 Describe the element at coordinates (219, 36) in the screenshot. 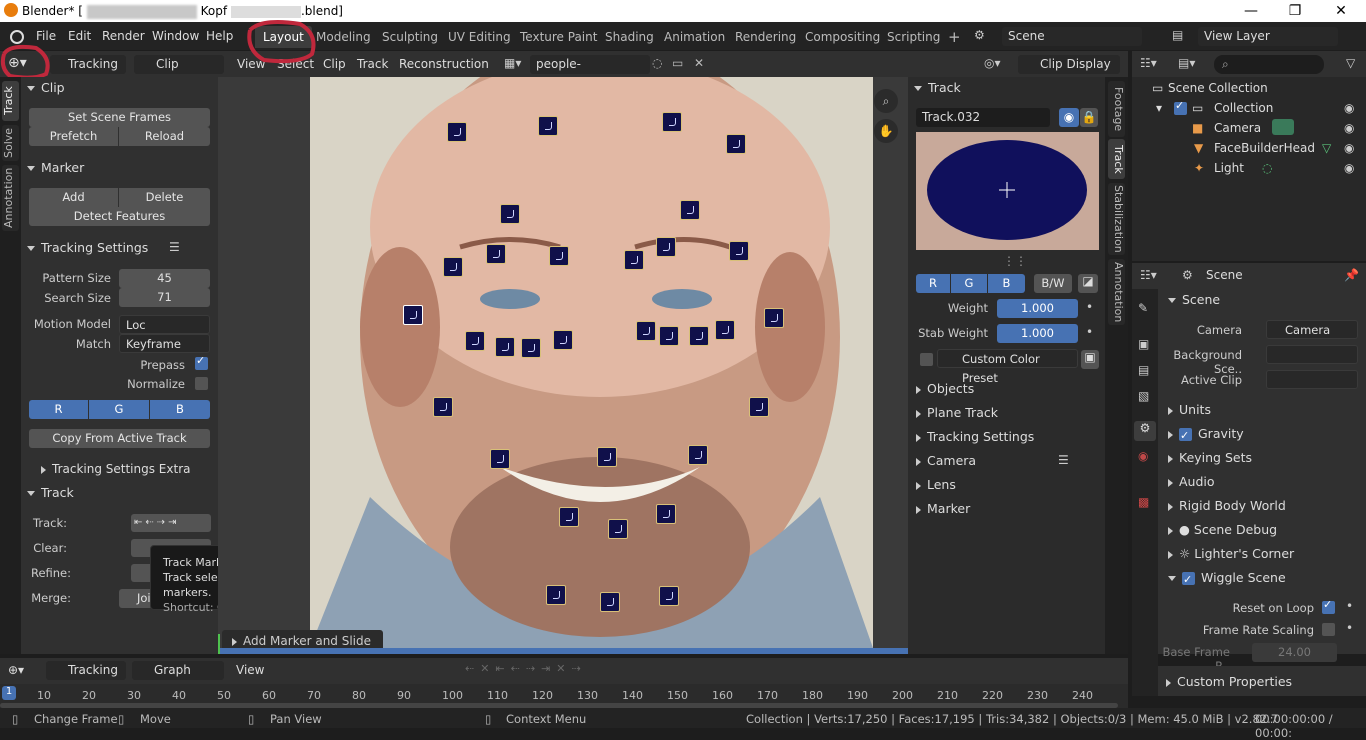

I see `menu-help: Help` at that location.